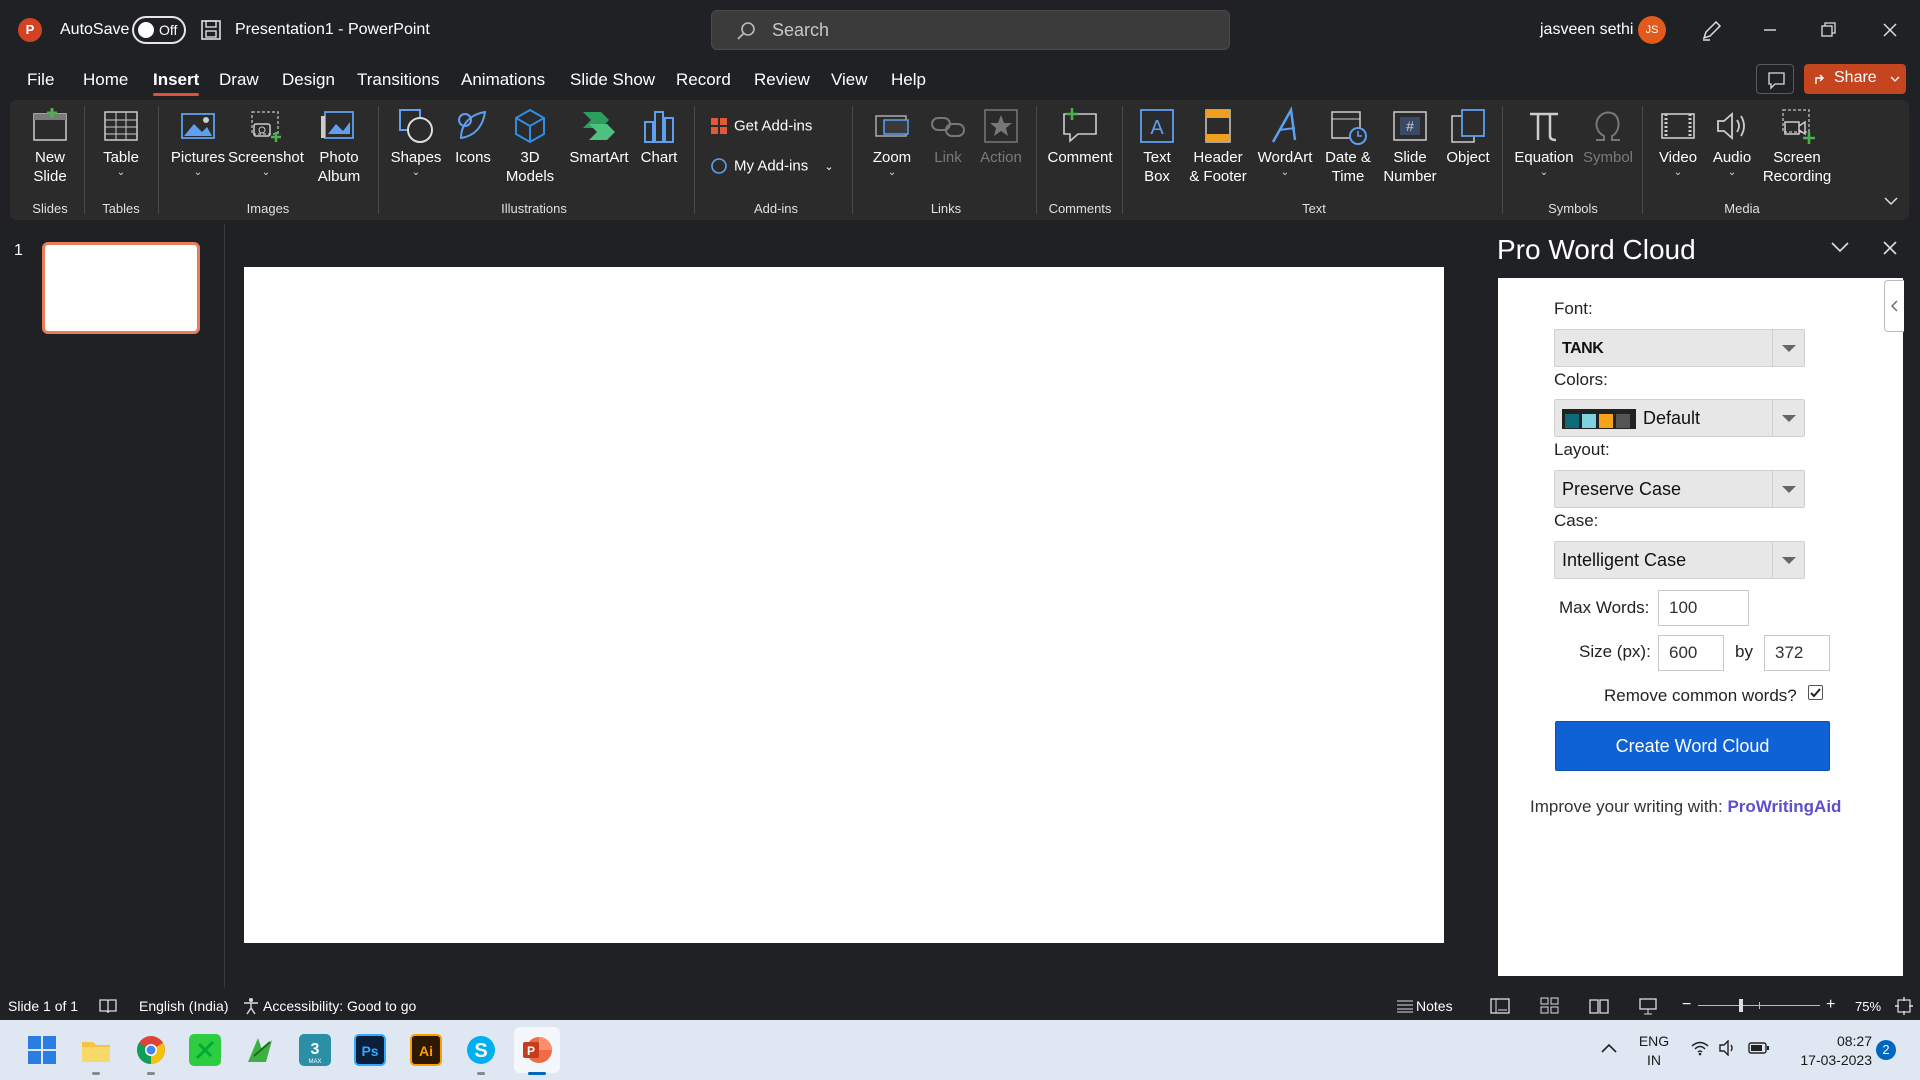 The image size is (1920, 1080). Describe the element at coordinates (1703, 608) in the screenshot. I see `max-words-input: 100` at that location.